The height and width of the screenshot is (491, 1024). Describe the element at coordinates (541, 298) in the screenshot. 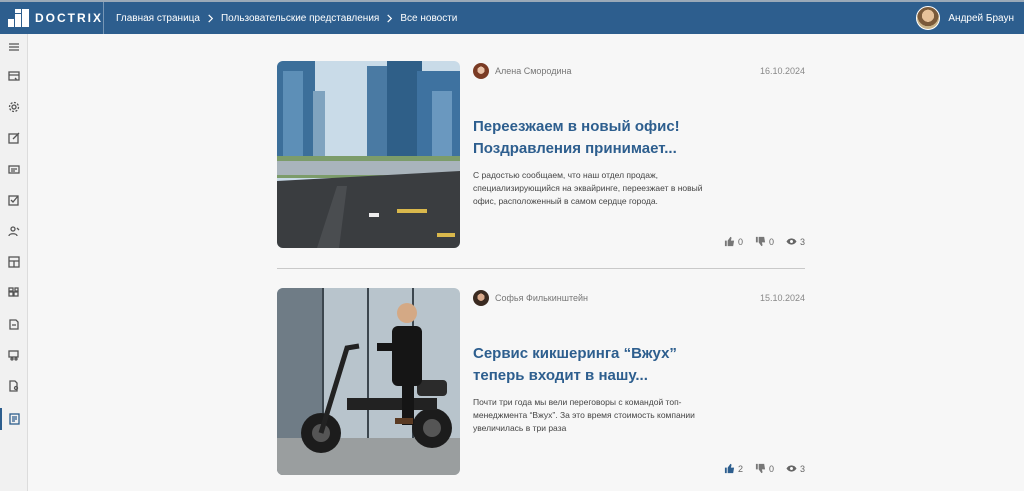

I see `author-name: Софья Филькинштейн` at that location.